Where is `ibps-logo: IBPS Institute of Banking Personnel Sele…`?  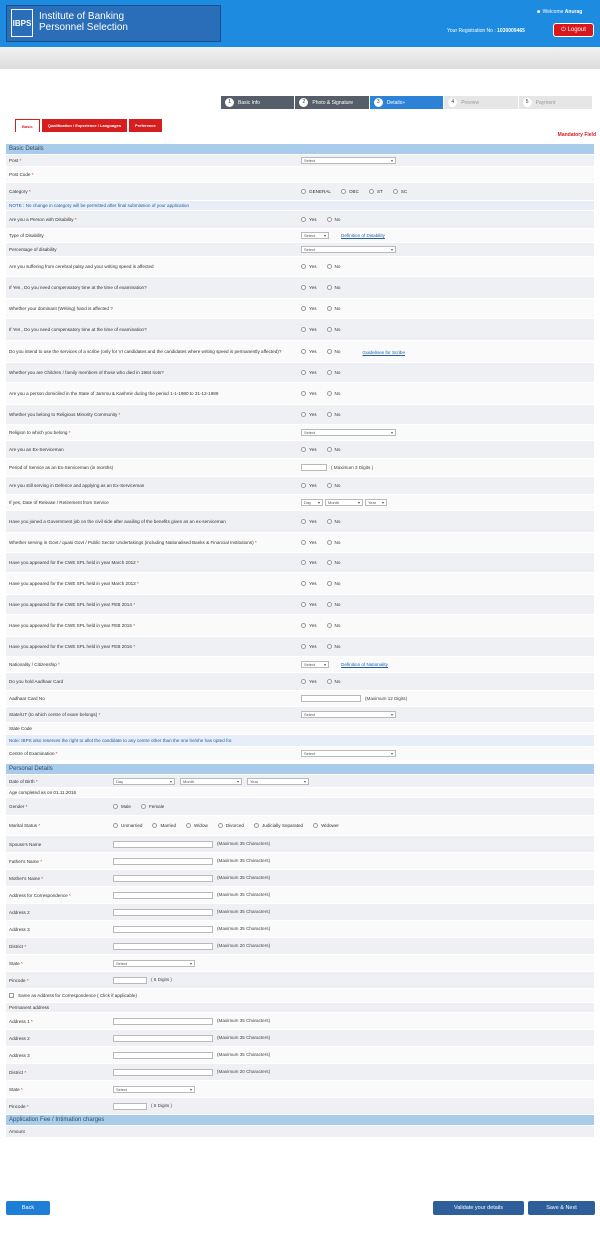
ibps-logo: IBPS Institute of Banking Personnel Sele… is located at coordinates (113, 23).